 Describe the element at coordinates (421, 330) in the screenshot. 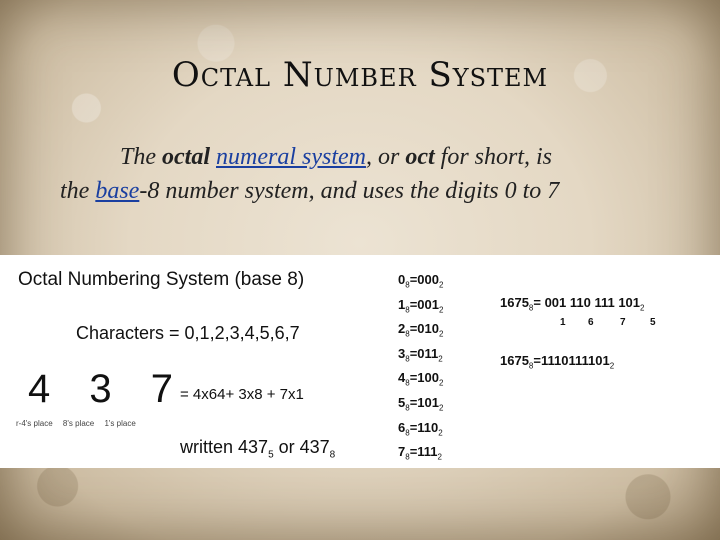

I see `conversion-row: 28=0102` at that location.